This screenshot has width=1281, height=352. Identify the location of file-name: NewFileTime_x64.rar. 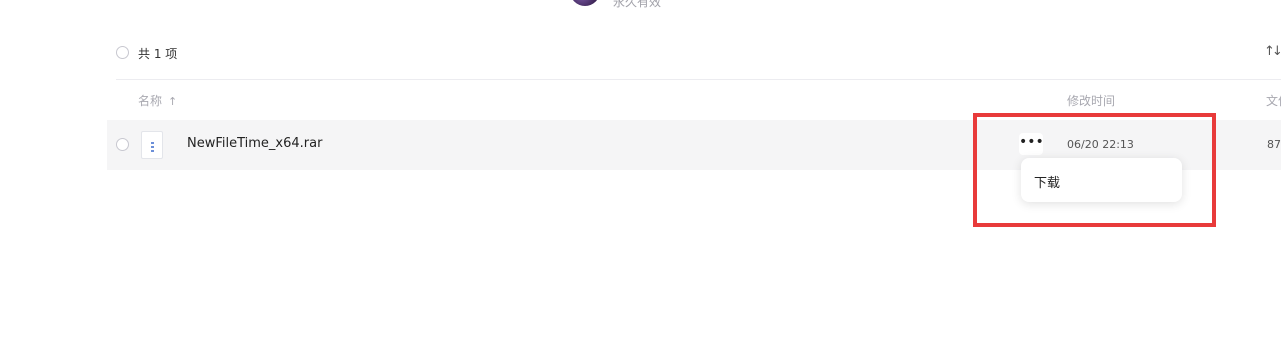
(254, 143).